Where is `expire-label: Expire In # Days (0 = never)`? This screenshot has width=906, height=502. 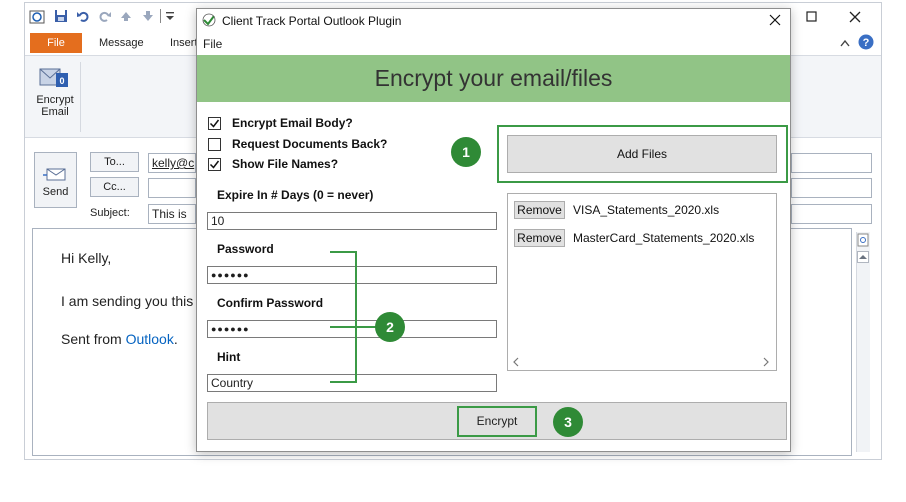 expire-label: Expire In # Days (0 = never) is located at coordinates (295, 195).